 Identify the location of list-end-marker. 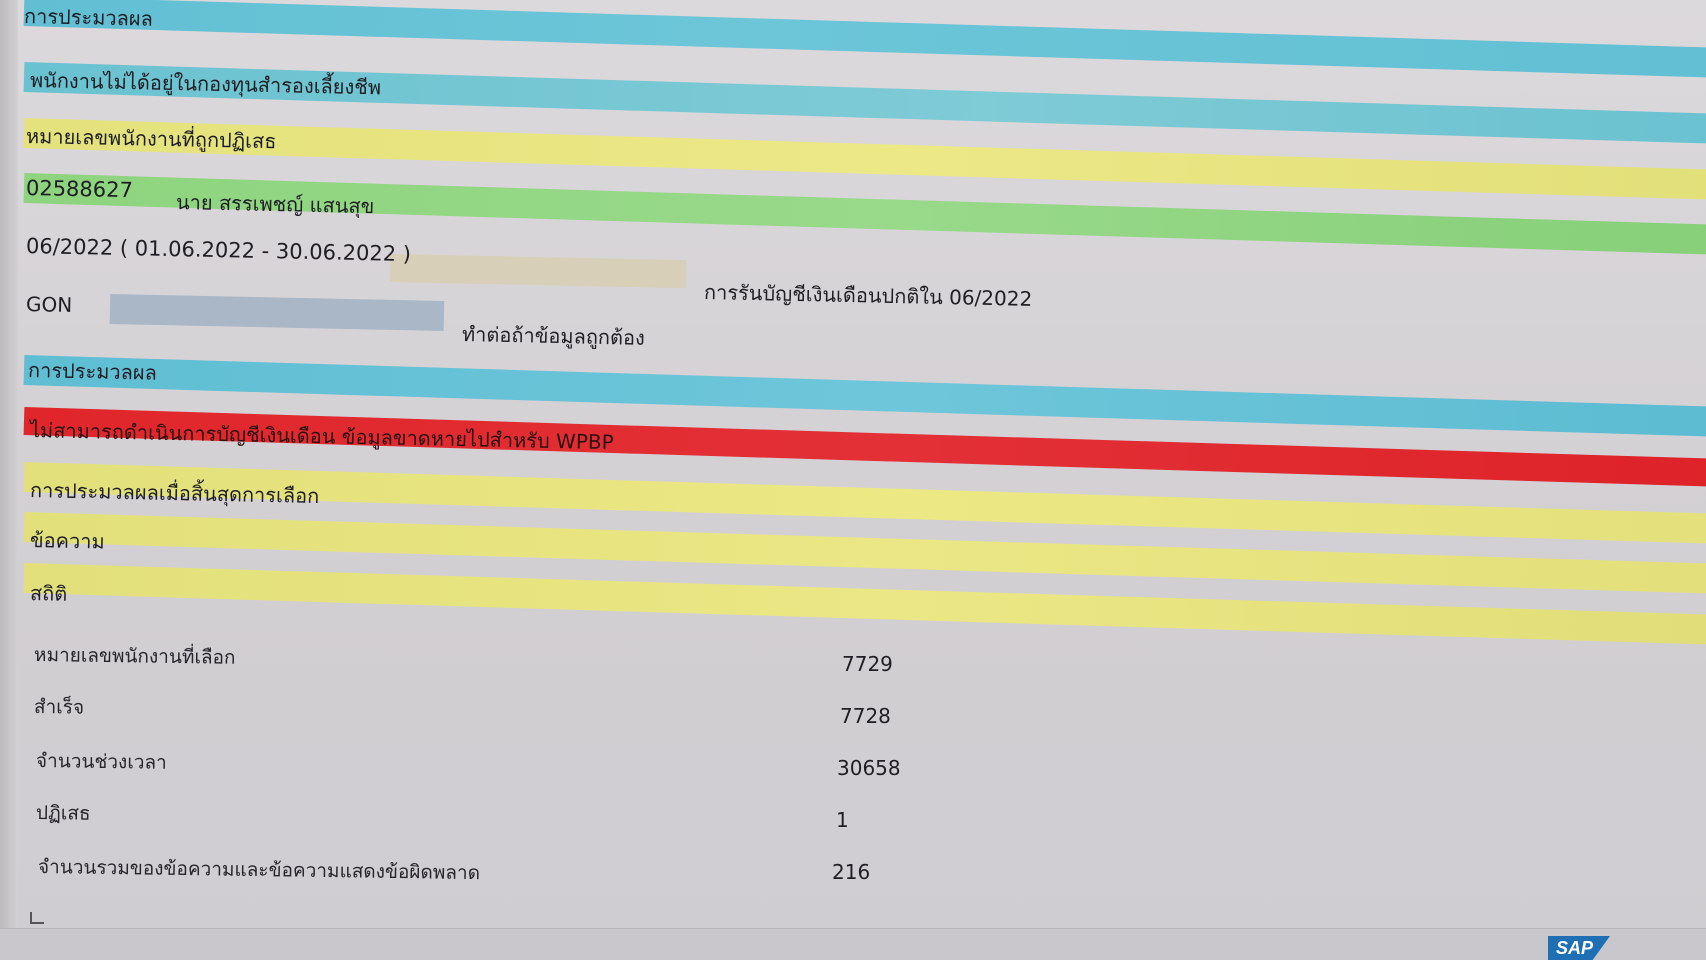
(37, 918).